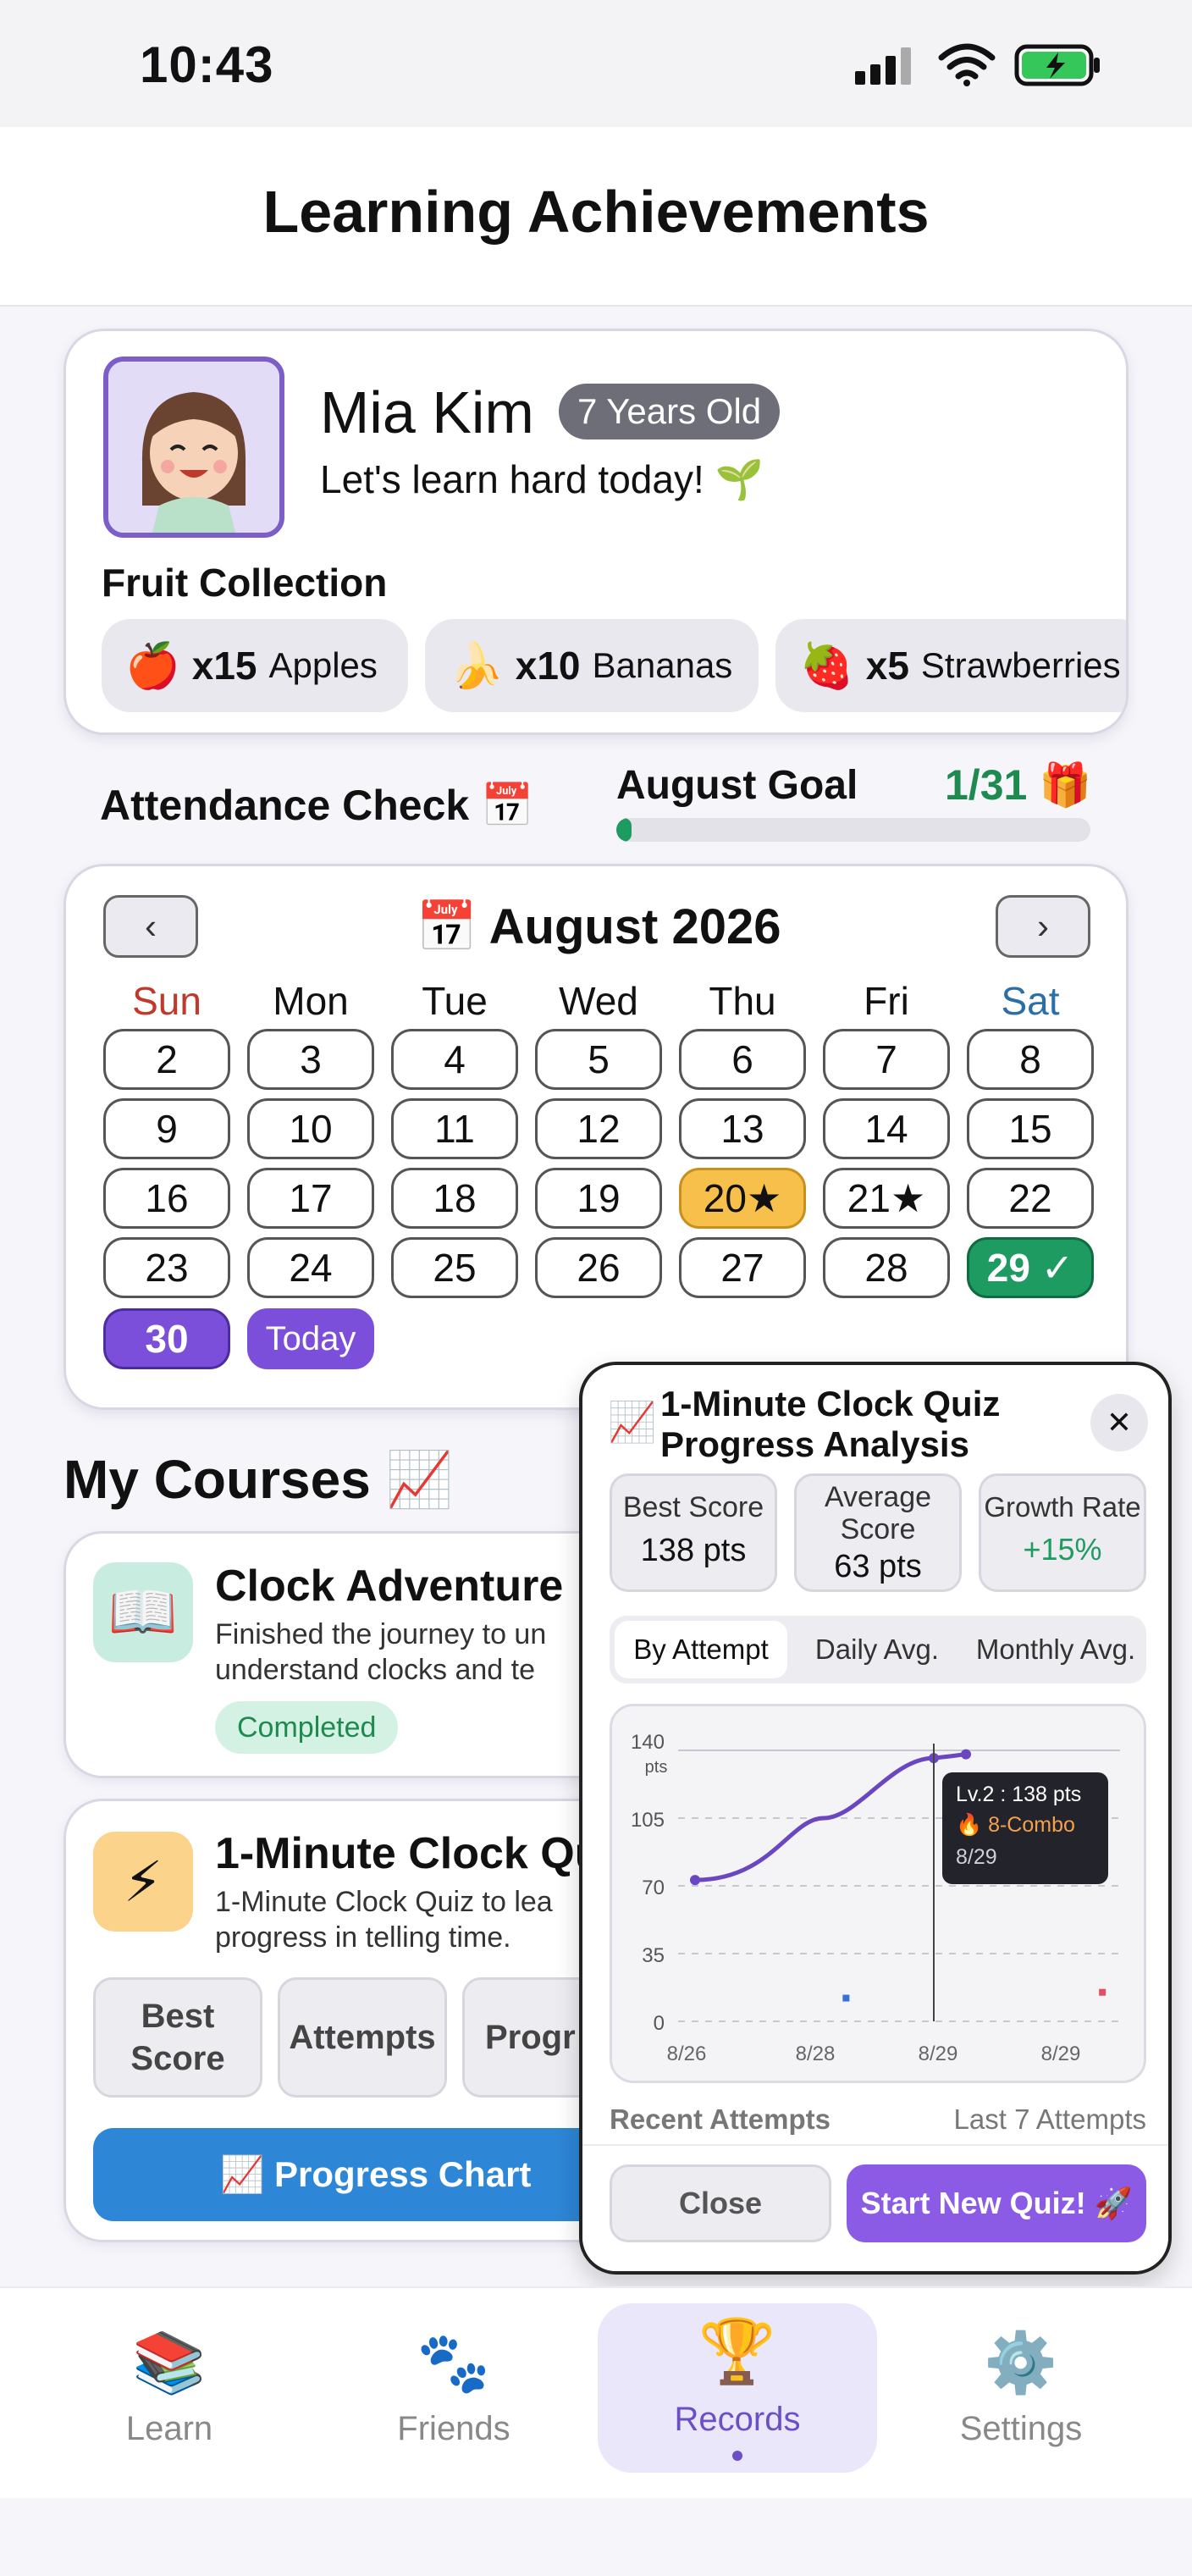  I want to click on courses-title: My Courses 📈, so click(258, 1479).